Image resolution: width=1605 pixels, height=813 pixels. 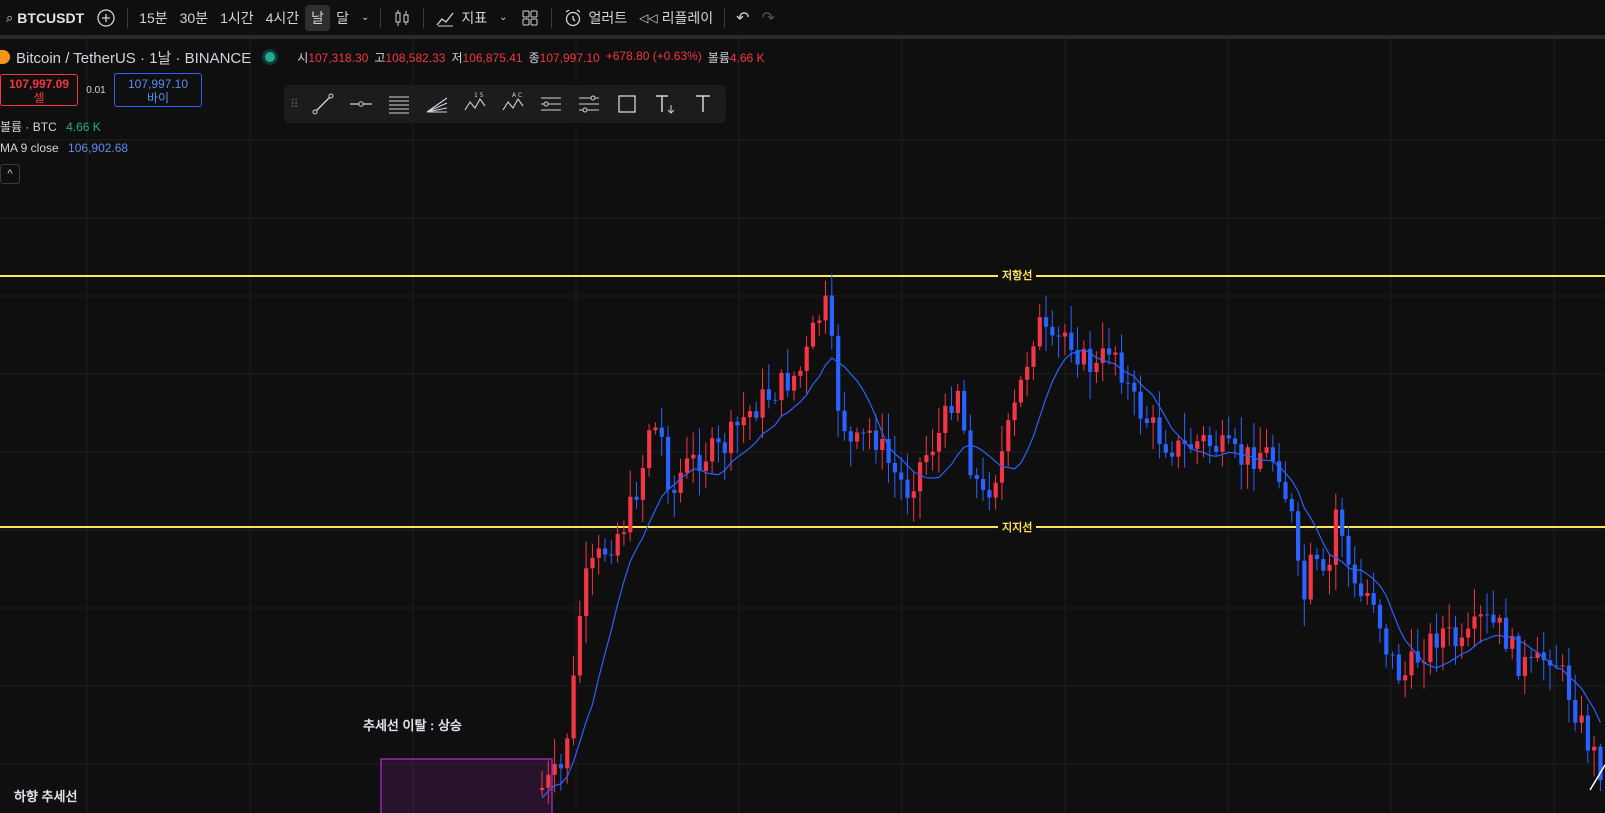 I want to click on parallel-channel-icon, so click(x=399, y=105).